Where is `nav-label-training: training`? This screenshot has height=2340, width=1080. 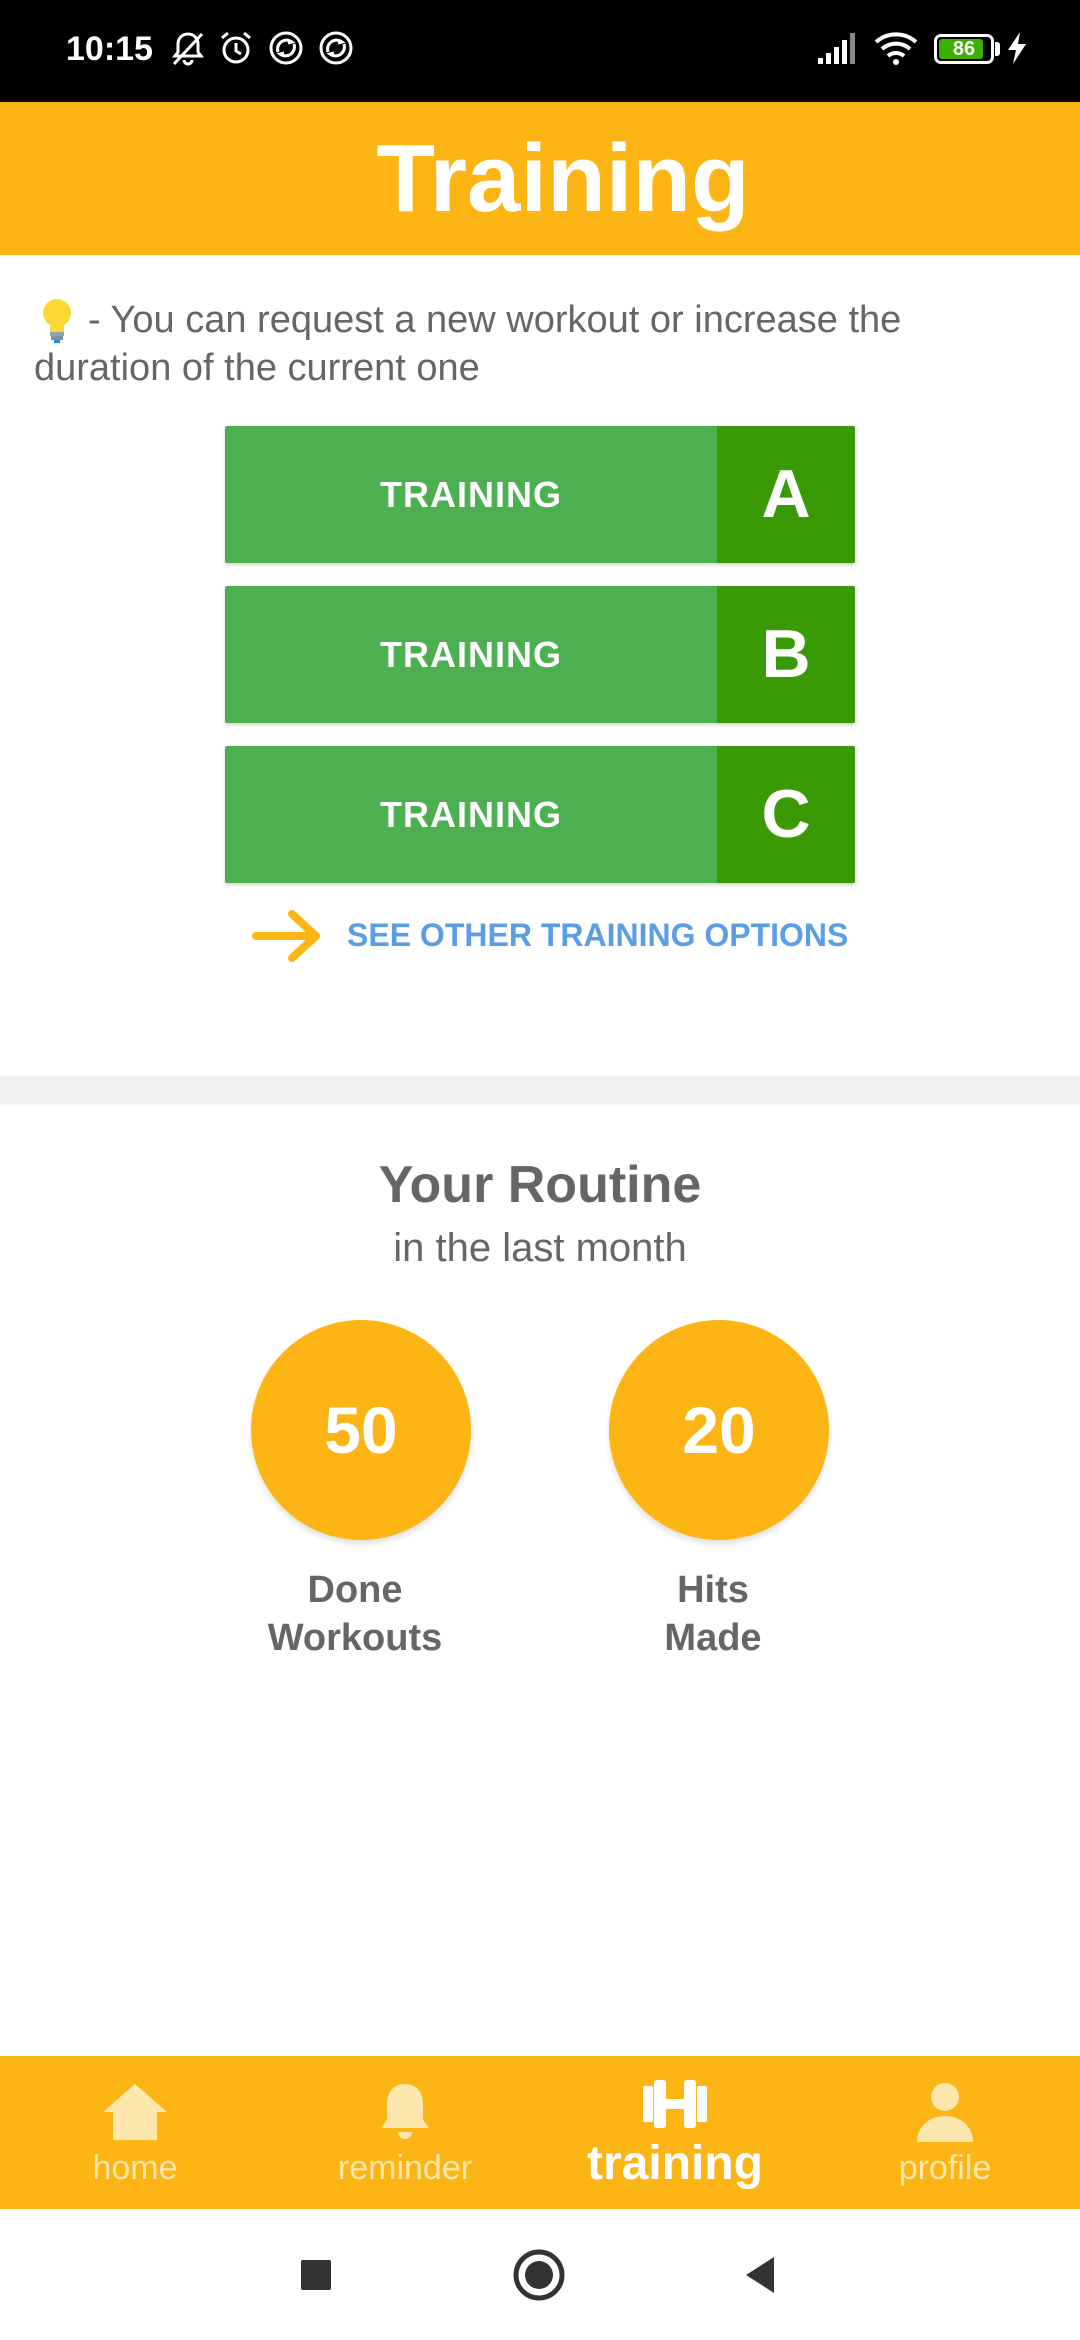
nav-label-training: training is located at coordinates (675, 2163).